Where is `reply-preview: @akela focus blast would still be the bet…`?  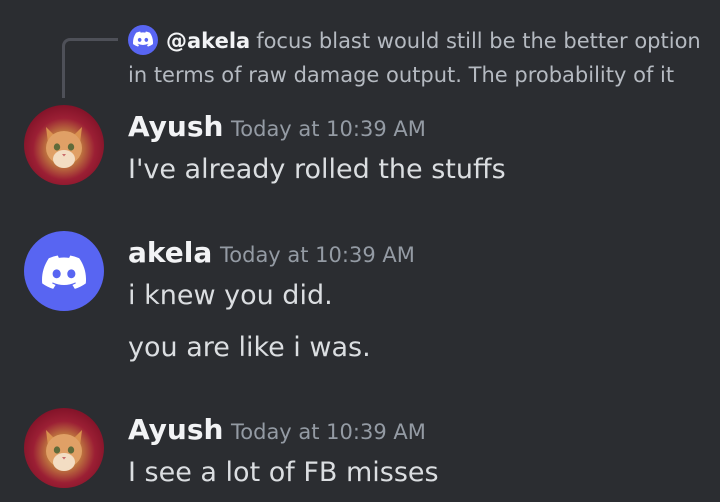
reply-preview: @akela focus blast would still be the bet… is located at coordinates (418, 58).